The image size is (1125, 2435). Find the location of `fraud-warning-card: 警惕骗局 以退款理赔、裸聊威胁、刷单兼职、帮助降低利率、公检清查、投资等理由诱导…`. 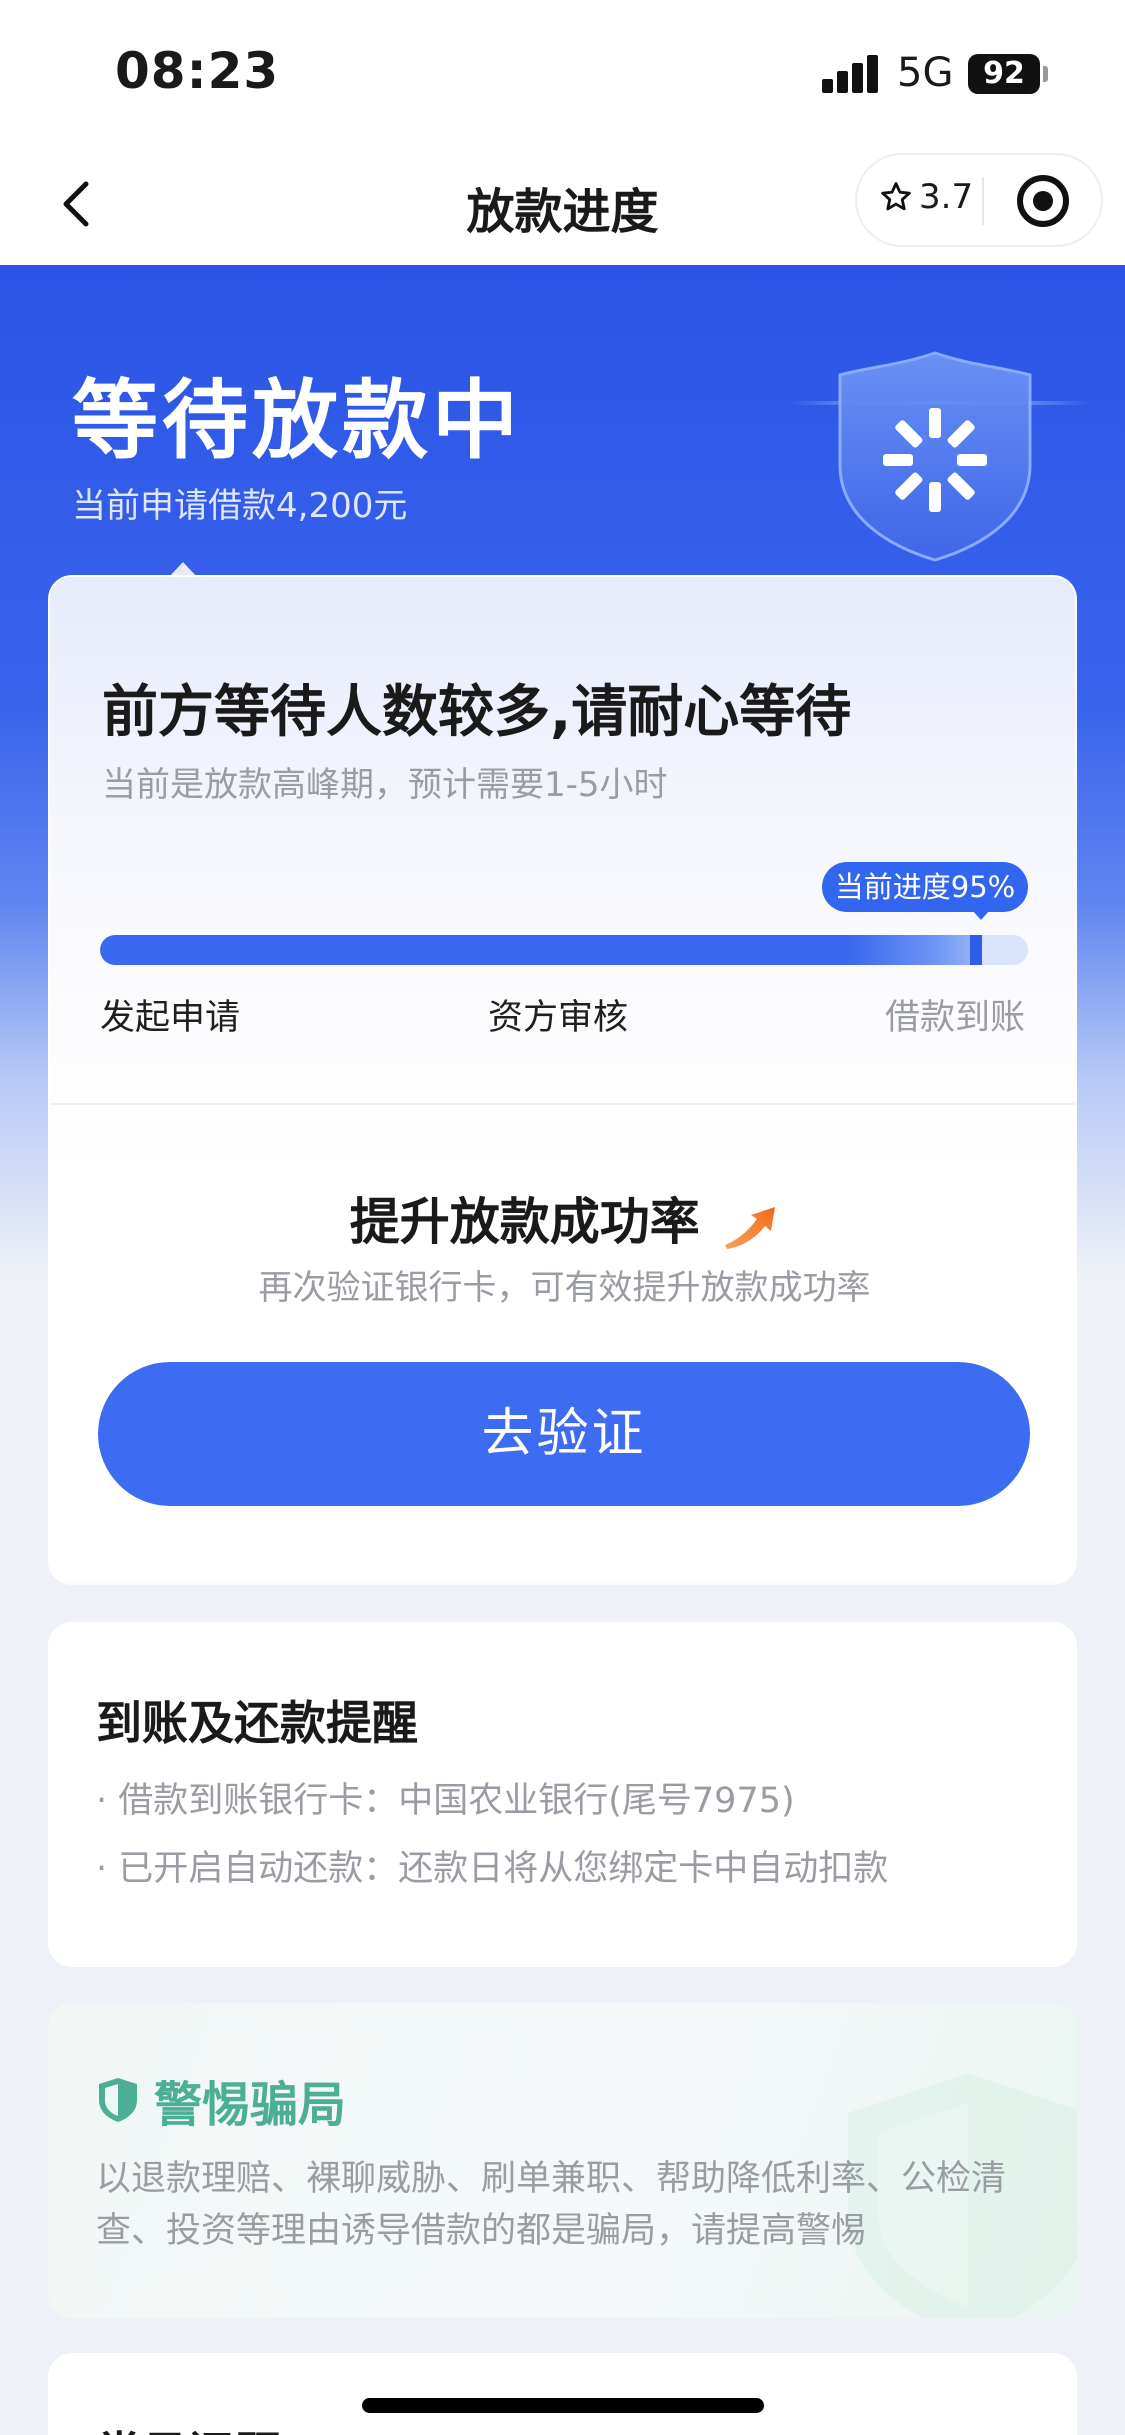

fraud-warning-card: 警惕骗局 以退款理赔、裸聊威胁、刷单兼职、帮助降低利率、公检清查、投资等理由诱导… is located at coordinates (562, 2160).